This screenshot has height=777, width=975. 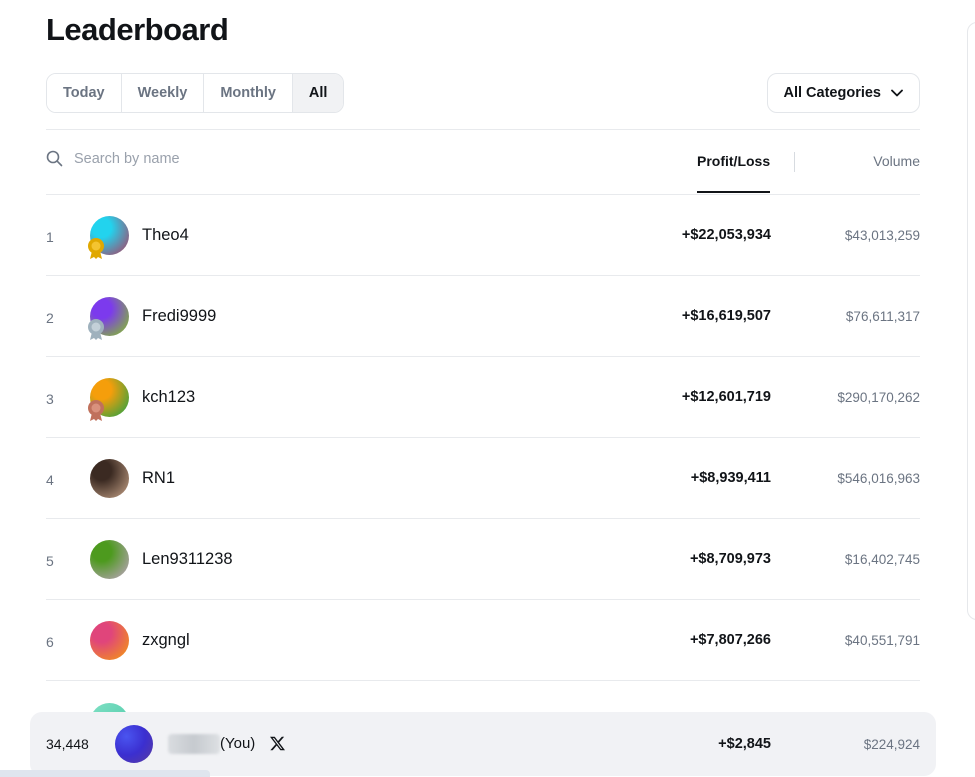 I want to click on rank-number: 2, so click(x=50, y=318).